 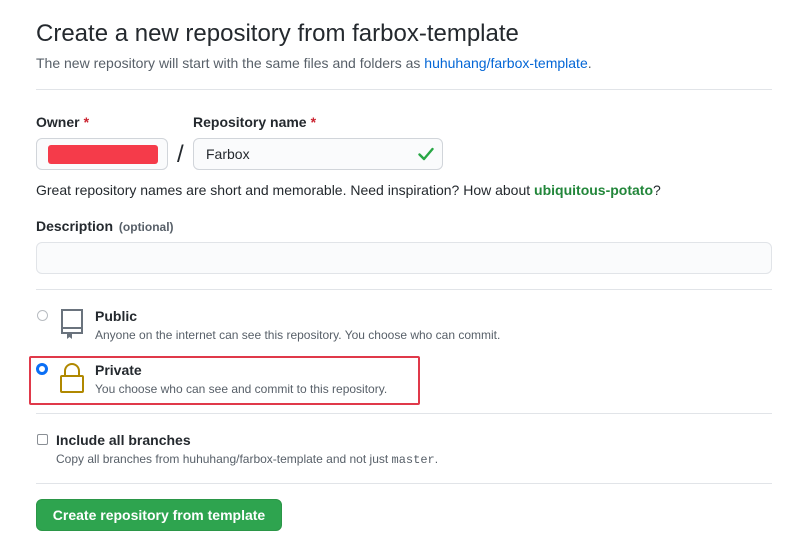 I want to click on description-label-text: Description, so click(x=75, y=226).